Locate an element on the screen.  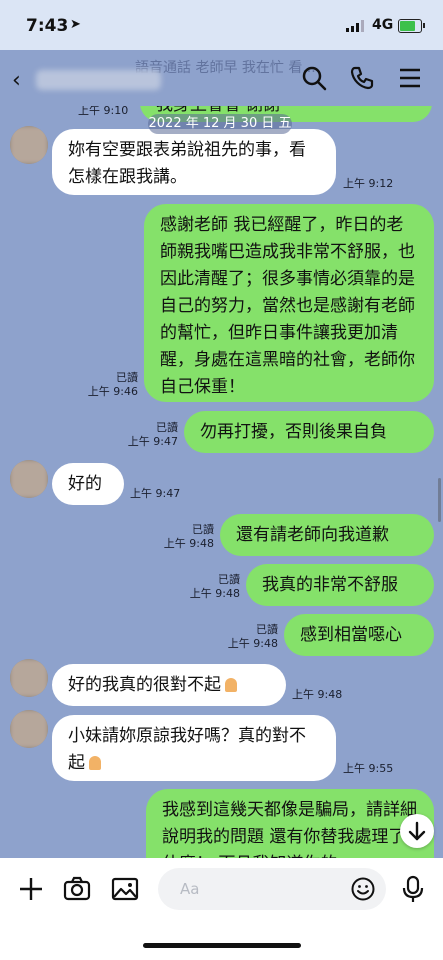
message-bubble-incoming: 小妹請妳原諒我好嗎？真的對不起 is located at coordinates (194, 748).